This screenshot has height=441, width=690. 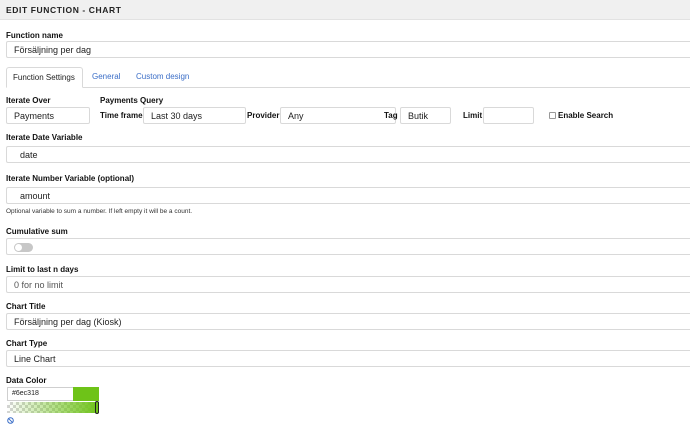 I want to click on iterate-over-label: Iterate Over, so click(x=28, y=100).